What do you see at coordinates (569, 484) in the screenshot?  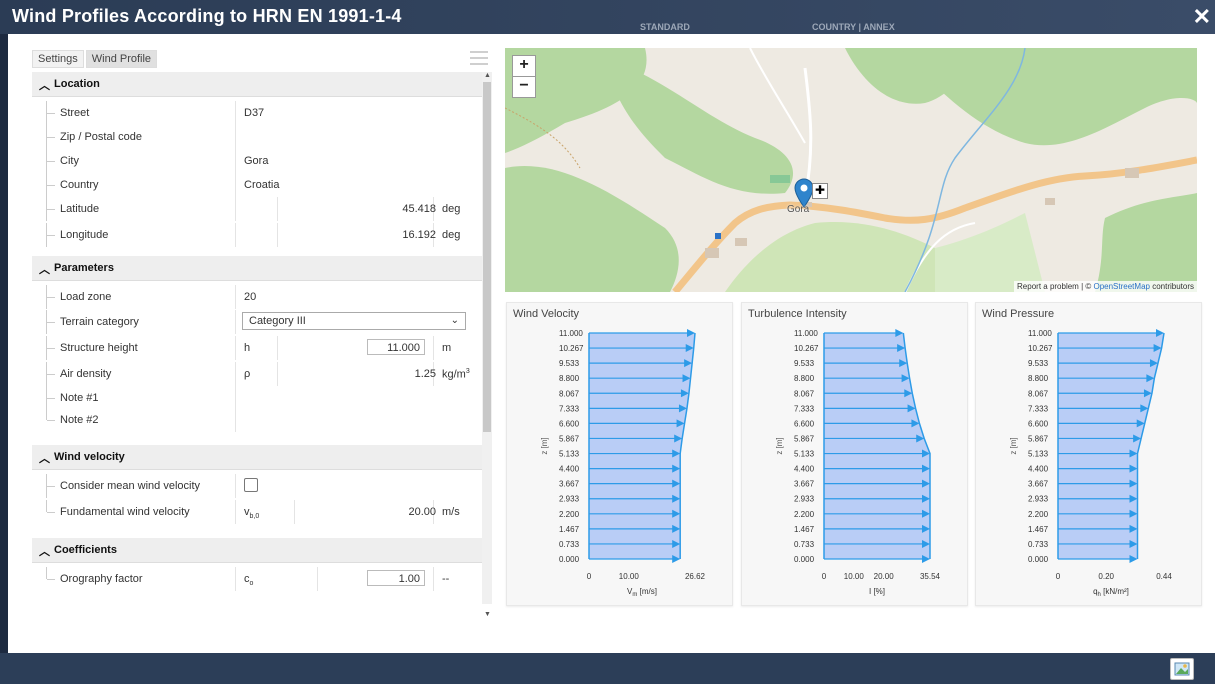 I see `y-tick-label: 3.667` at bounding box center [569, 484].